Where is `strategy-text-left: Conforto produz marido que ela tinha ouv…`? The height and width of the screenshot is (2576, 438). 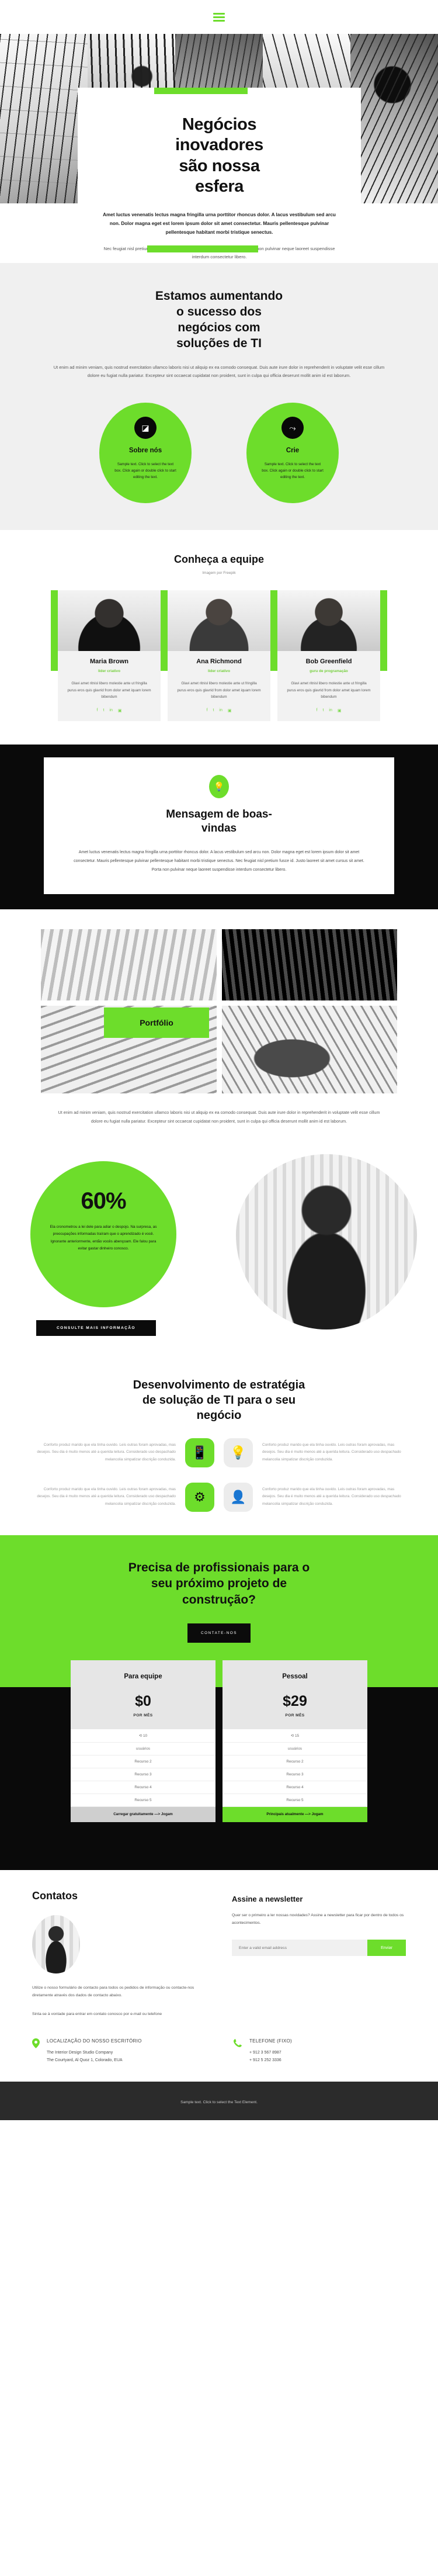
strategy-text-left: Conforto produz marido que ela tinha ouv… is located at coordinates (106, 1452).